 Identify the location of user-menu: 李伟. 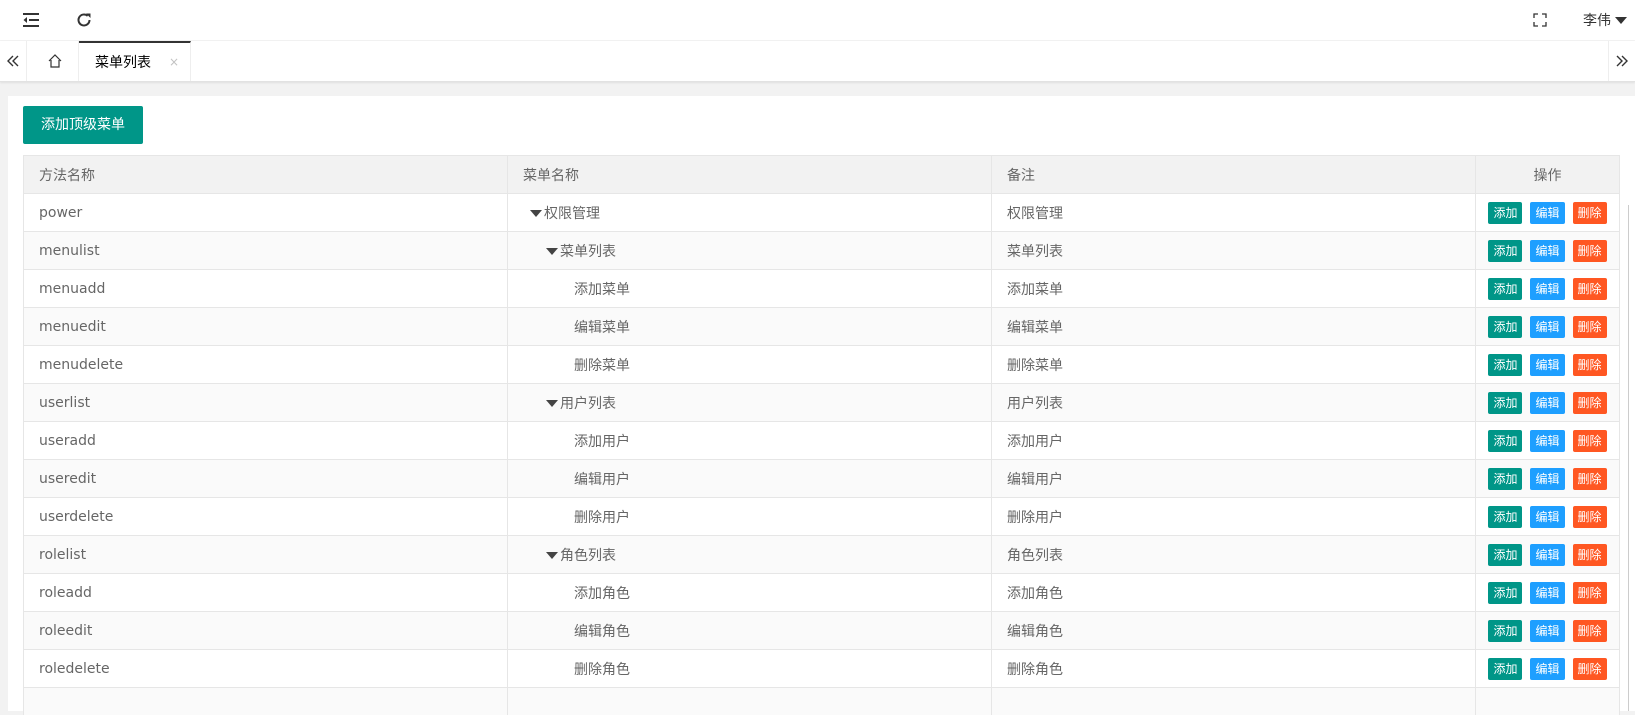
(1605, 20).